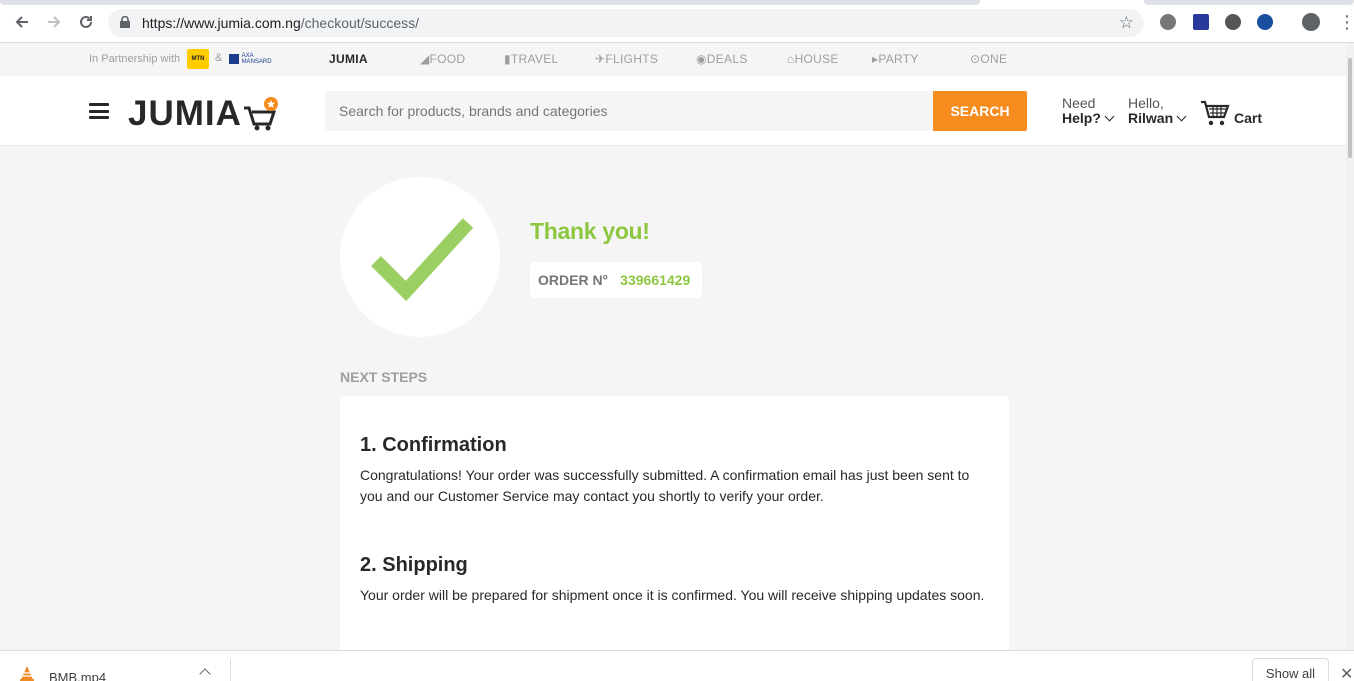 This screenshot has width=1354, height=681. Describe the element at coordinates (256, 59) in the screenshot. I see `axa-mansard-logo: AXA MANSARD` at that location.